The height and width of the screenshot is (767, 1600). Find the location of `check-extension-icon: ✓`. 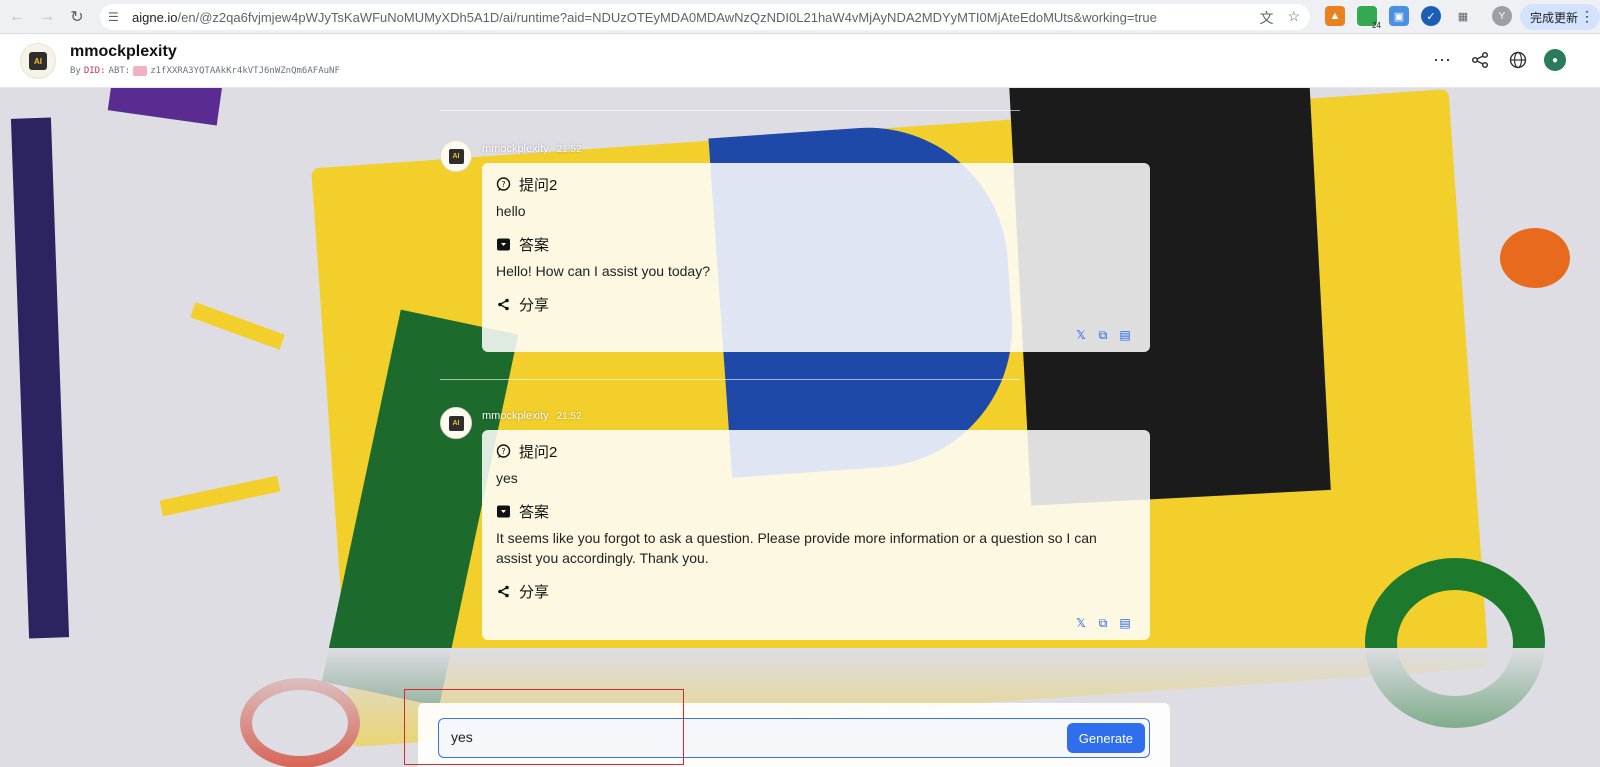

check-extension-icon: ✓ is located at coordinates (1431, 16).